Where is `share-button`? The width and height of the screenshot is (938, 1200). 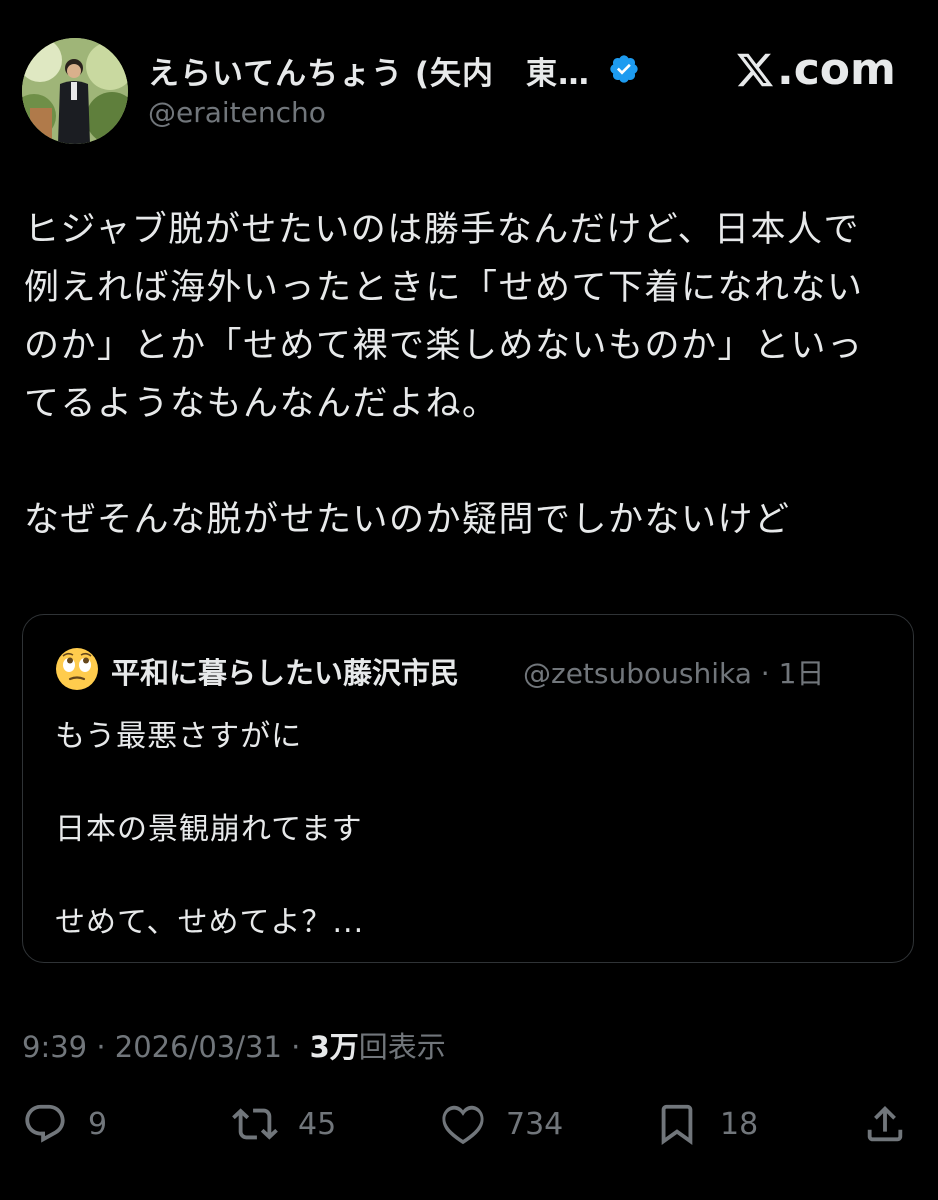 share-button is located at coordinates (885, 1124).